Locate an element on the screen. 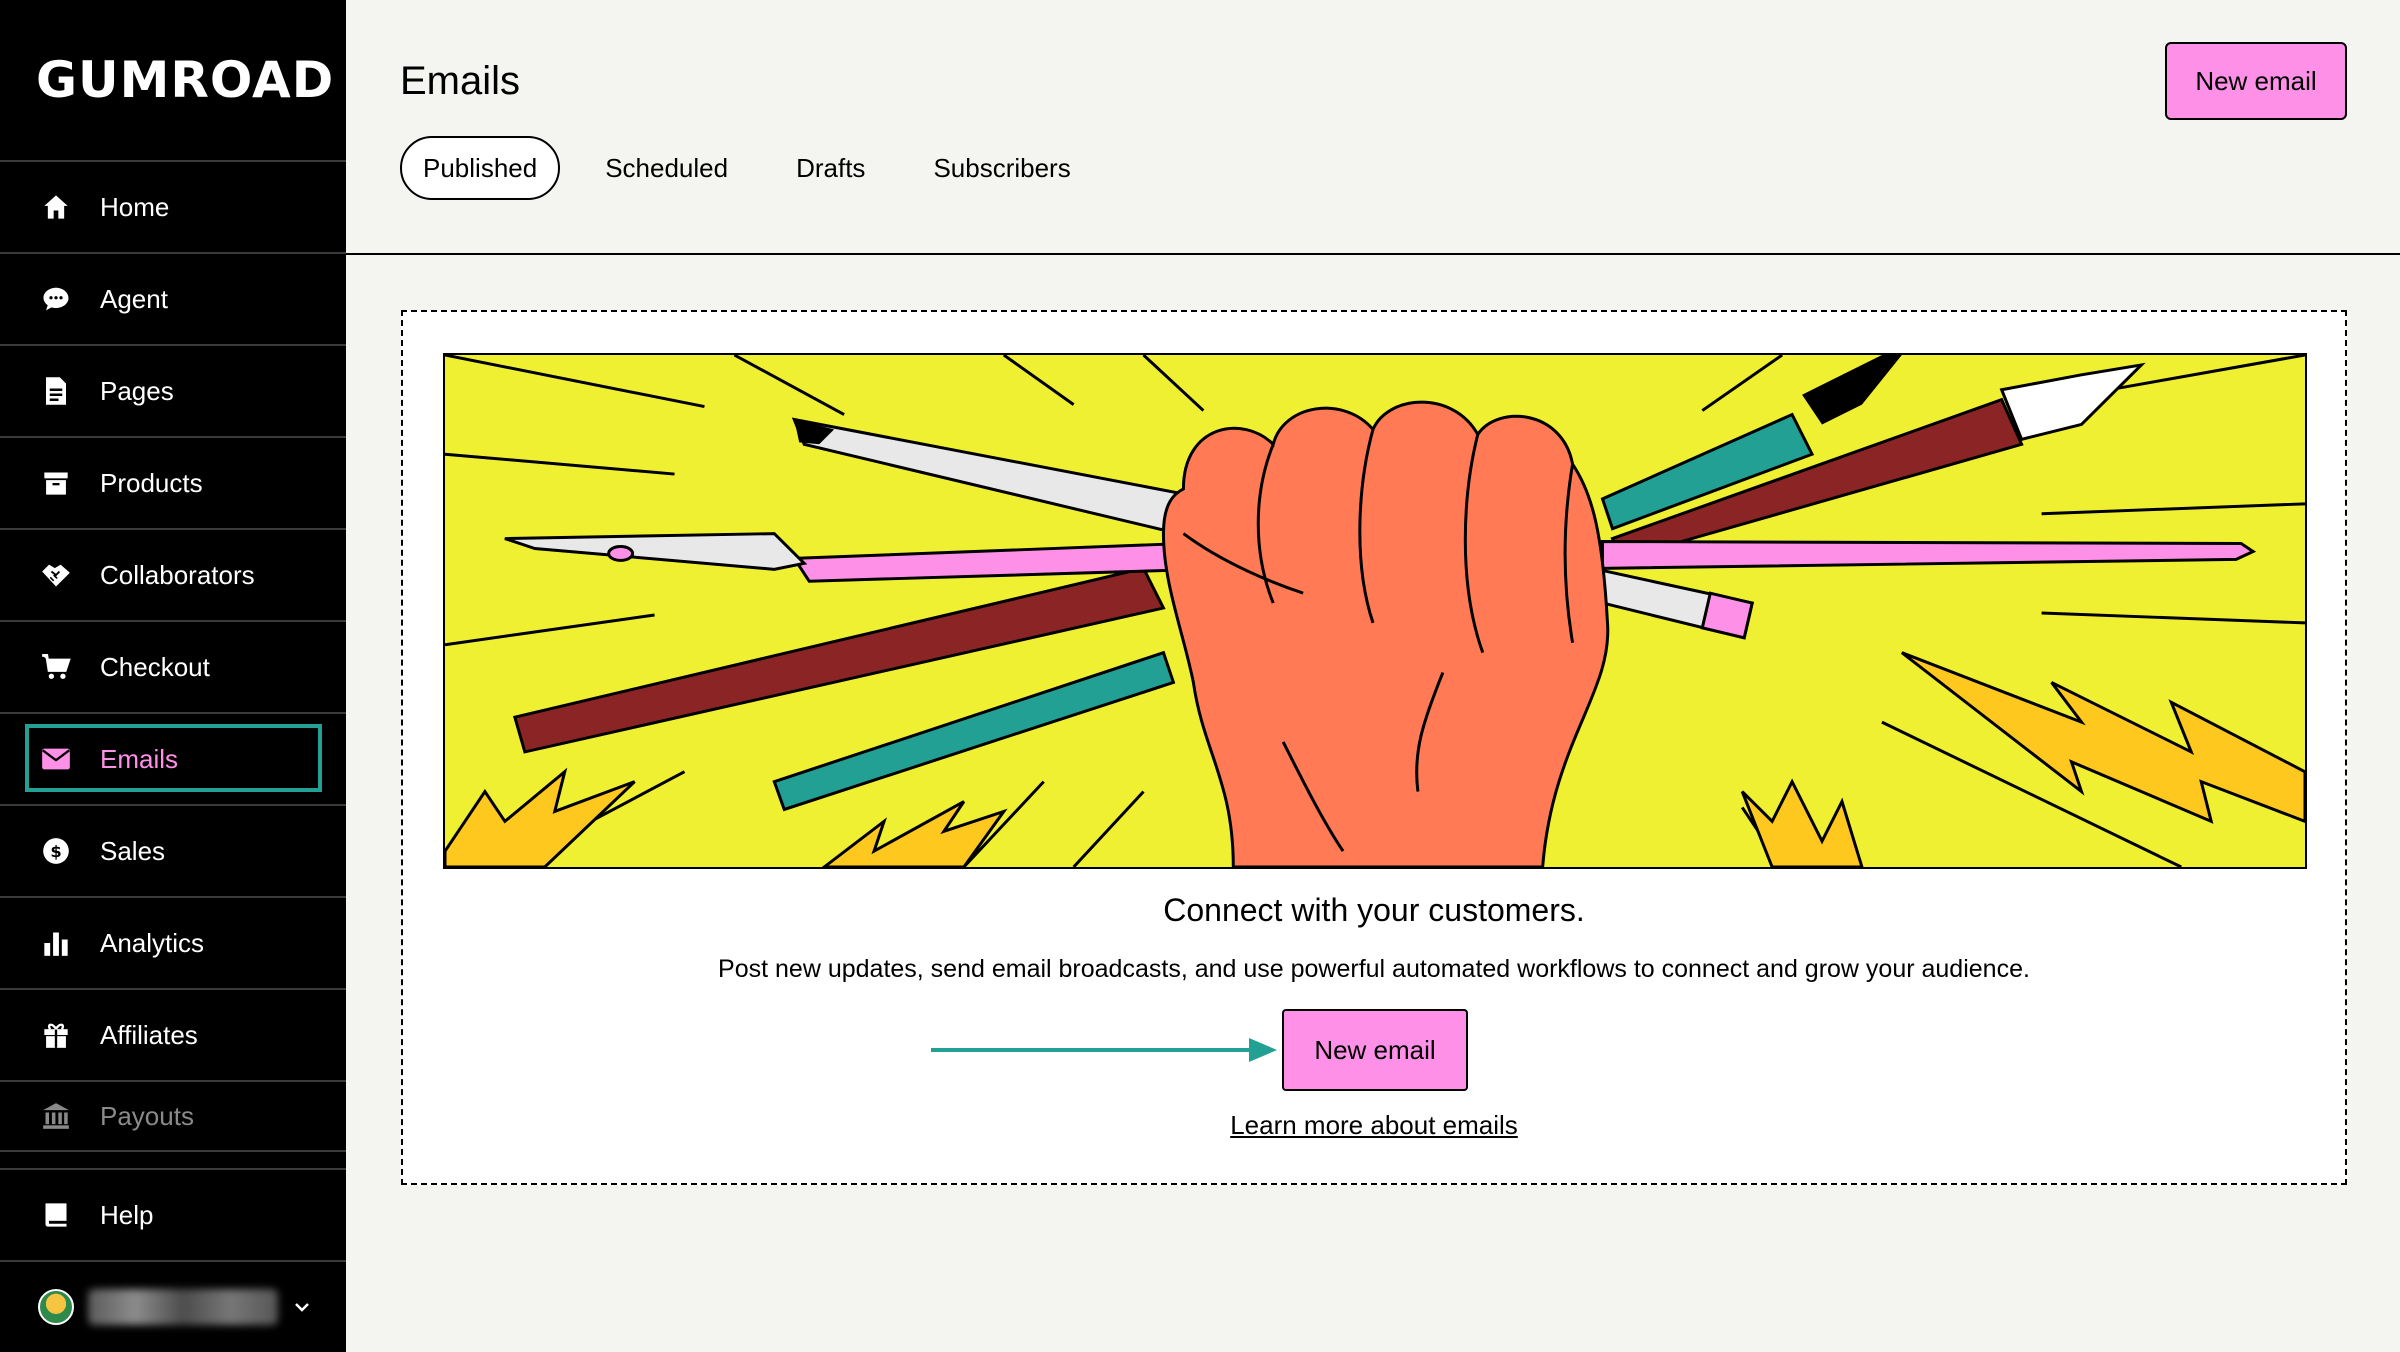 This screenshot has height=1352, width=2400. sidebar-item-collaborators: Collaborators is located at coordinates (173, 576).